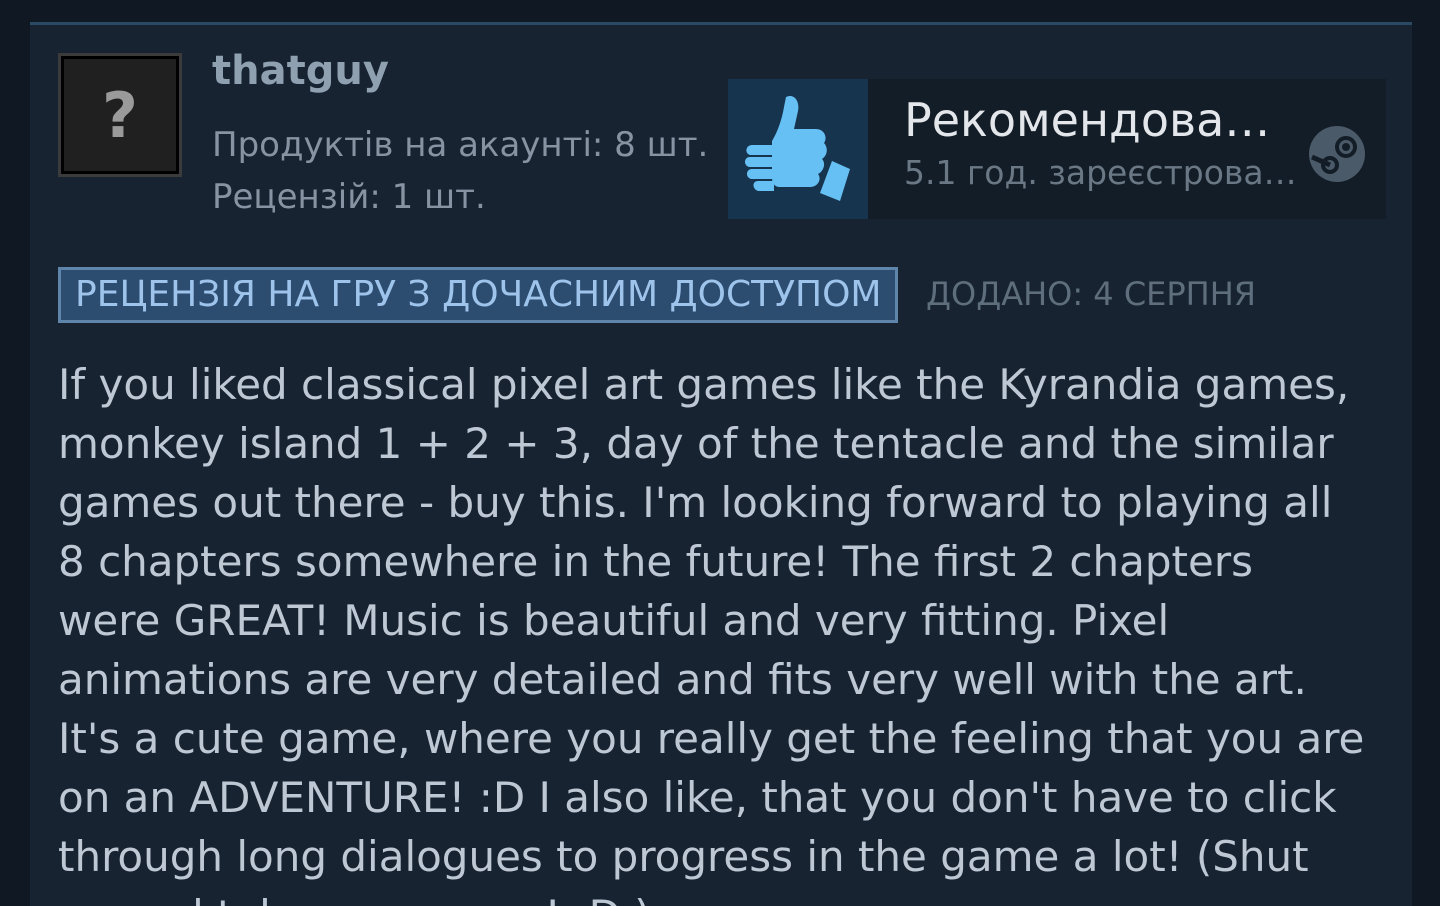  I want to click on products-count: Продуктів на акаунті: 8 шт., so click(460, 145).